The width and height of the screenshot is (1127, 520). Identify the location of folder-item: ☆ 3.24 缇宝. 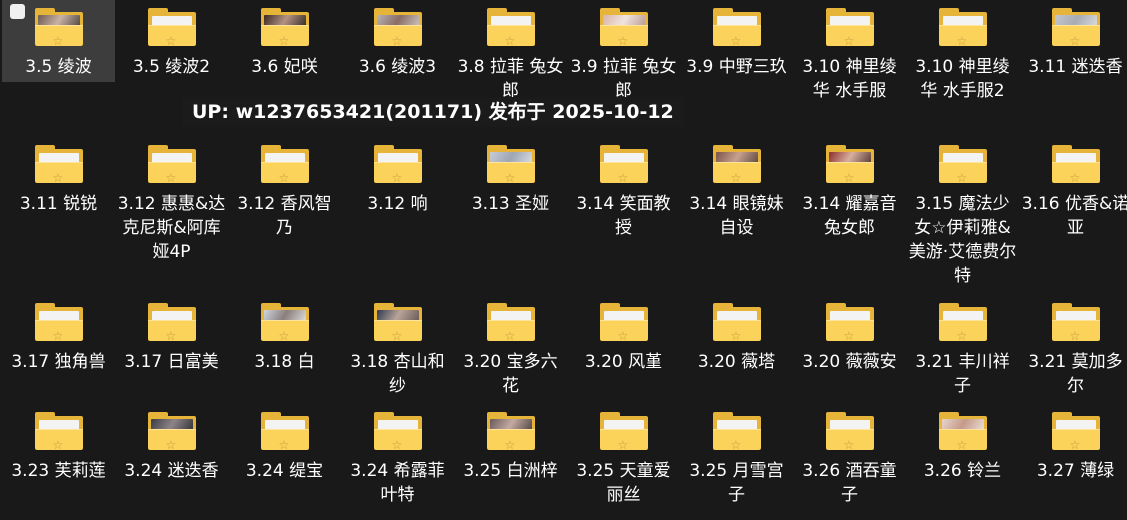
(284, 462).